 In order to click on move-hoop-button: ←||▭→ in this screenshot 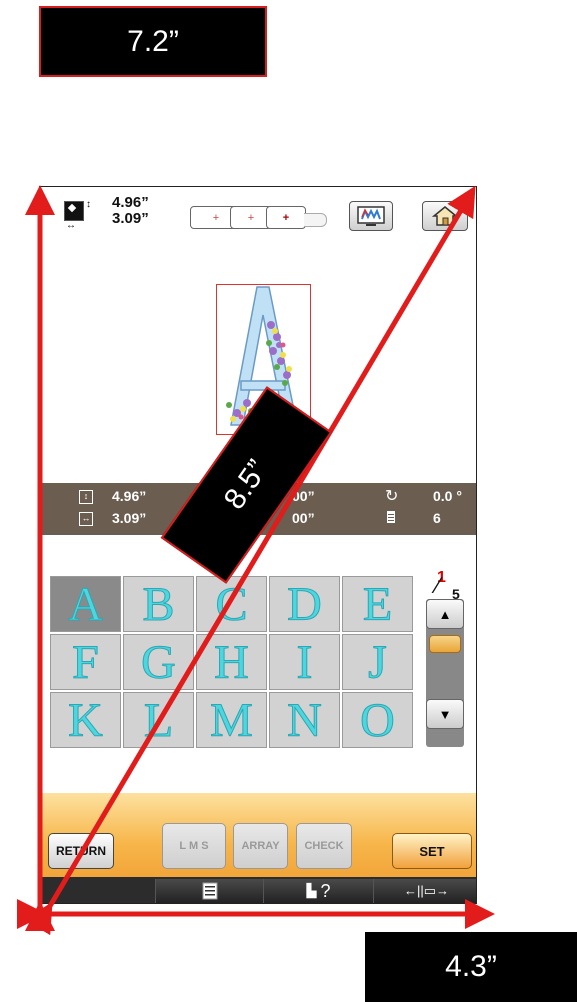, I will do `click(424, 891)`.